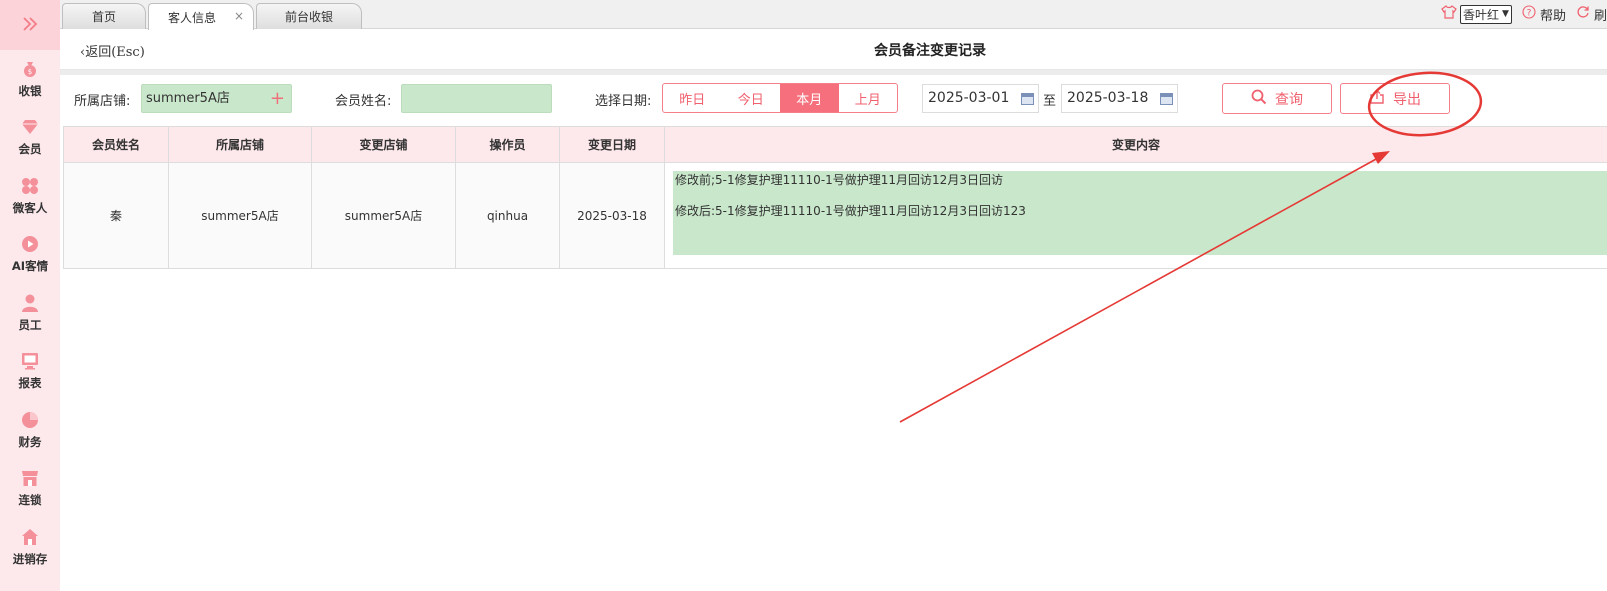 This screenshot has height=591, width=1607. Describe the element at coordinates (30, 303) in the screenshot. I see `person-icon` at that location.